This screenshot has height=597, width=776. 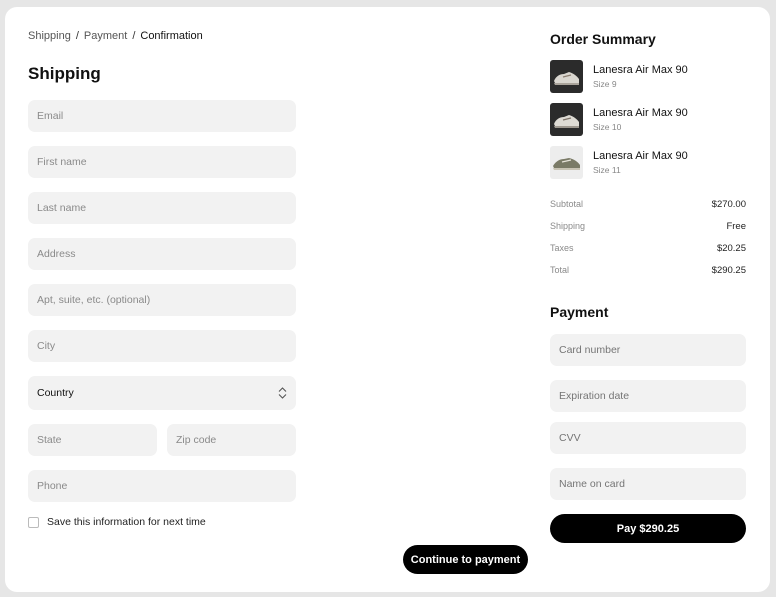 What do you see at coordinates (607, 170) in the screenshot?
I see `item-size: Size 11` at bounding box center [607, 170].